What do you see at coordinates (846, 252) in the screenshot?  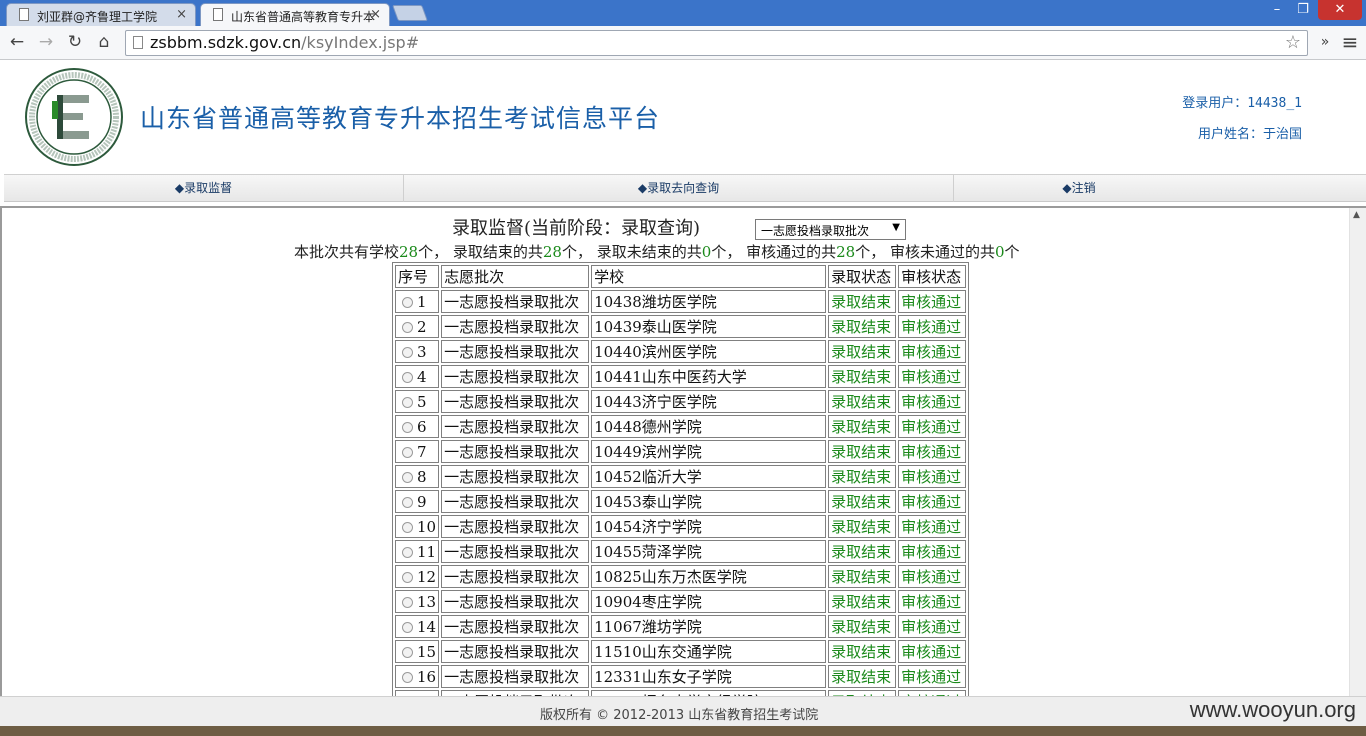 I see `summary-approved: 28` at bounding box center [846, 252].